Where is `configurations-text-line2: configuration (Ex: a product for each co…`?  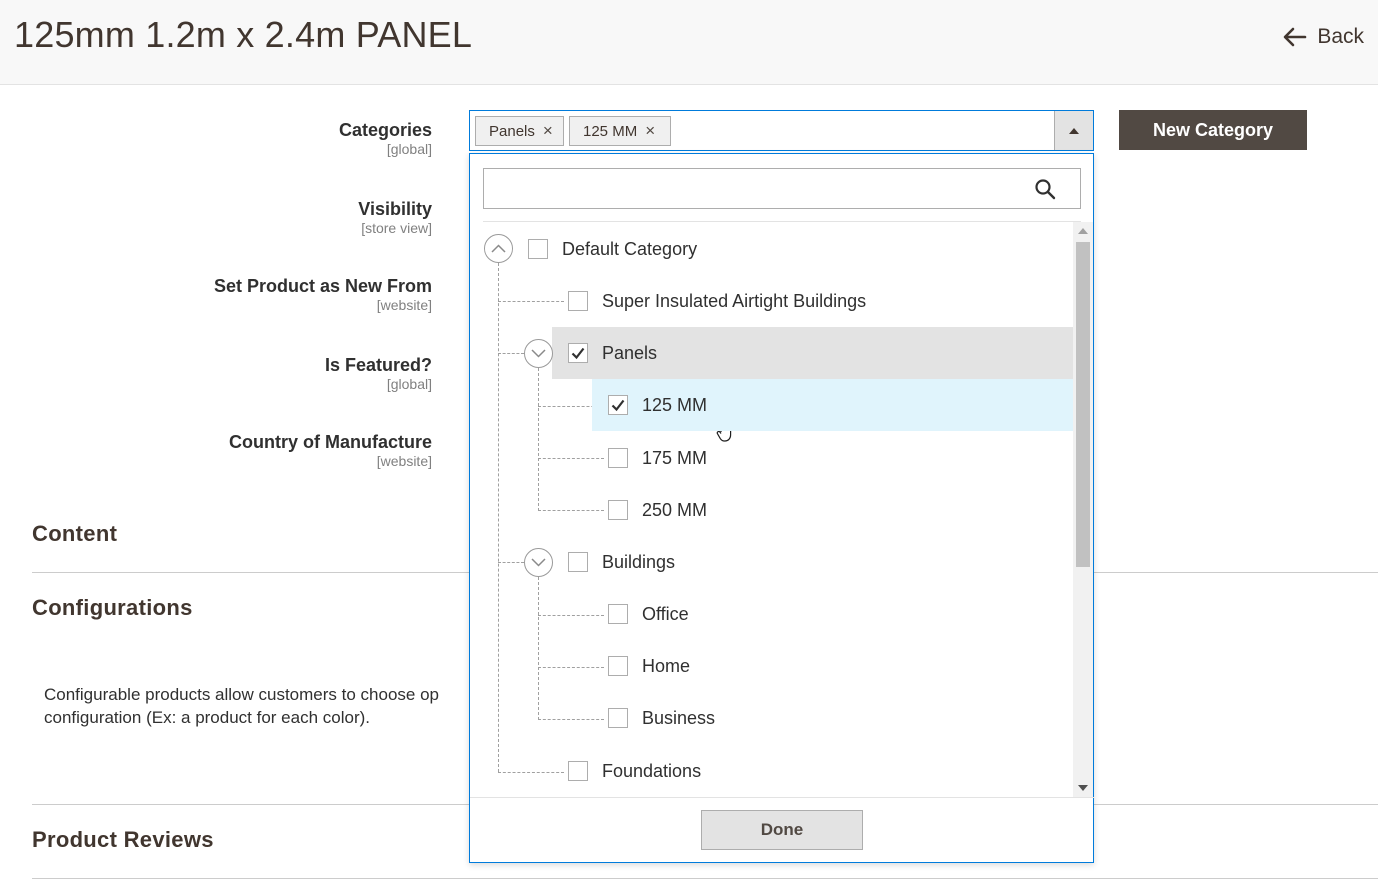
configurations-text-line2: configuration (Ex: a product for each co… is located at coordinates (207, 717).